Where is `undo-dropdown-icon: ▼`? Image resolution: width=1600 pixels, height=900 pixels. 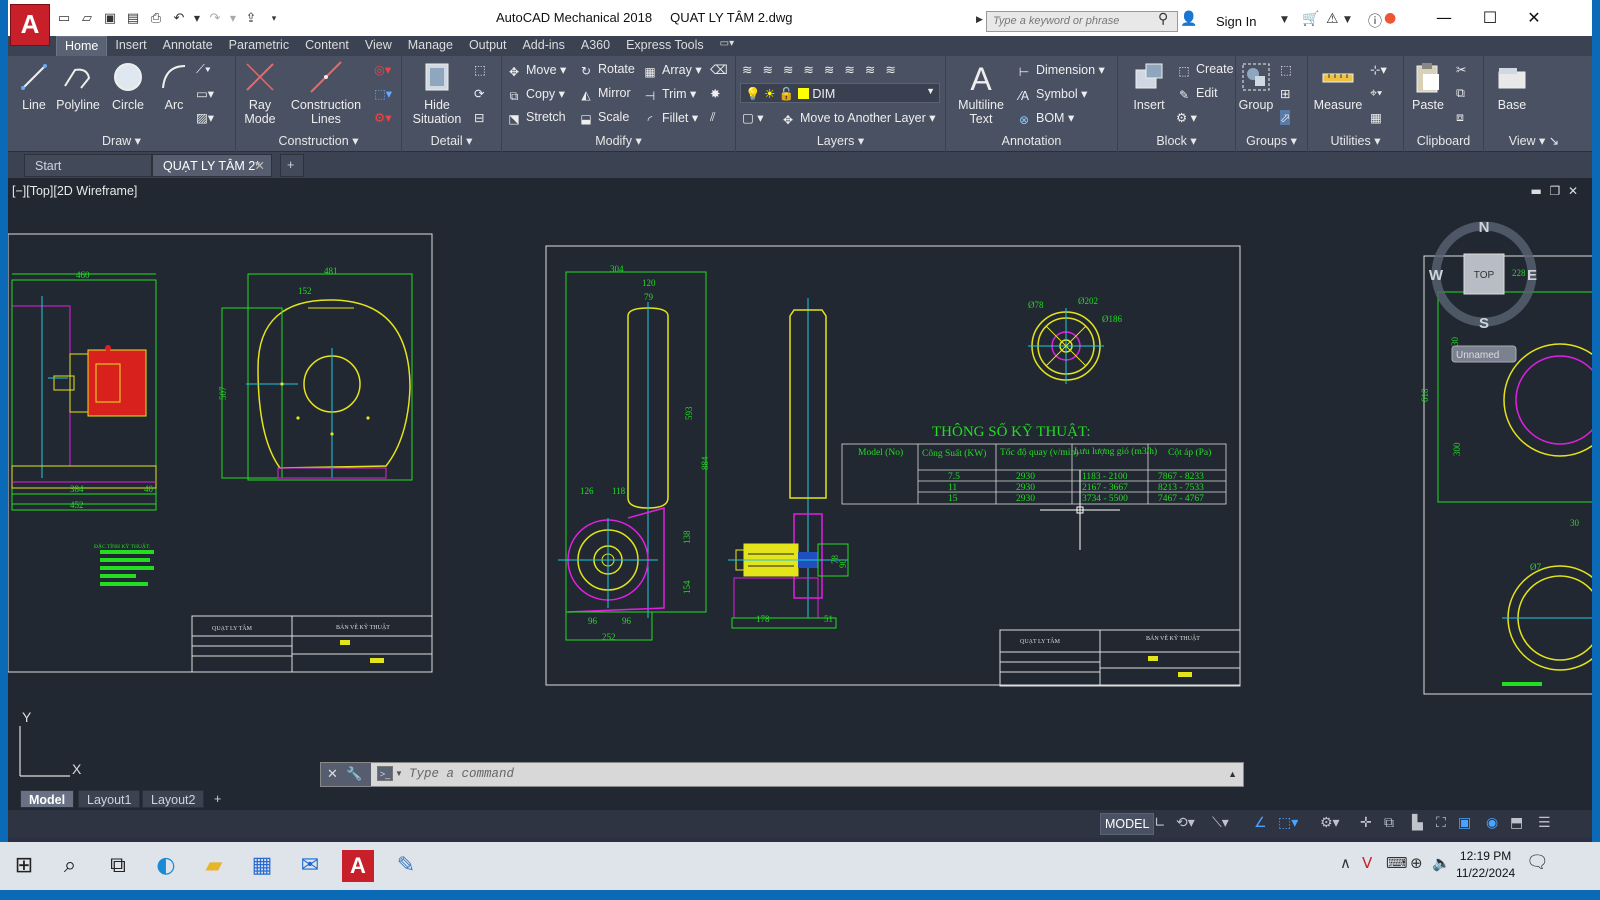 undo-dropdown-icon: ▼ is located at coordinates (197, 19).